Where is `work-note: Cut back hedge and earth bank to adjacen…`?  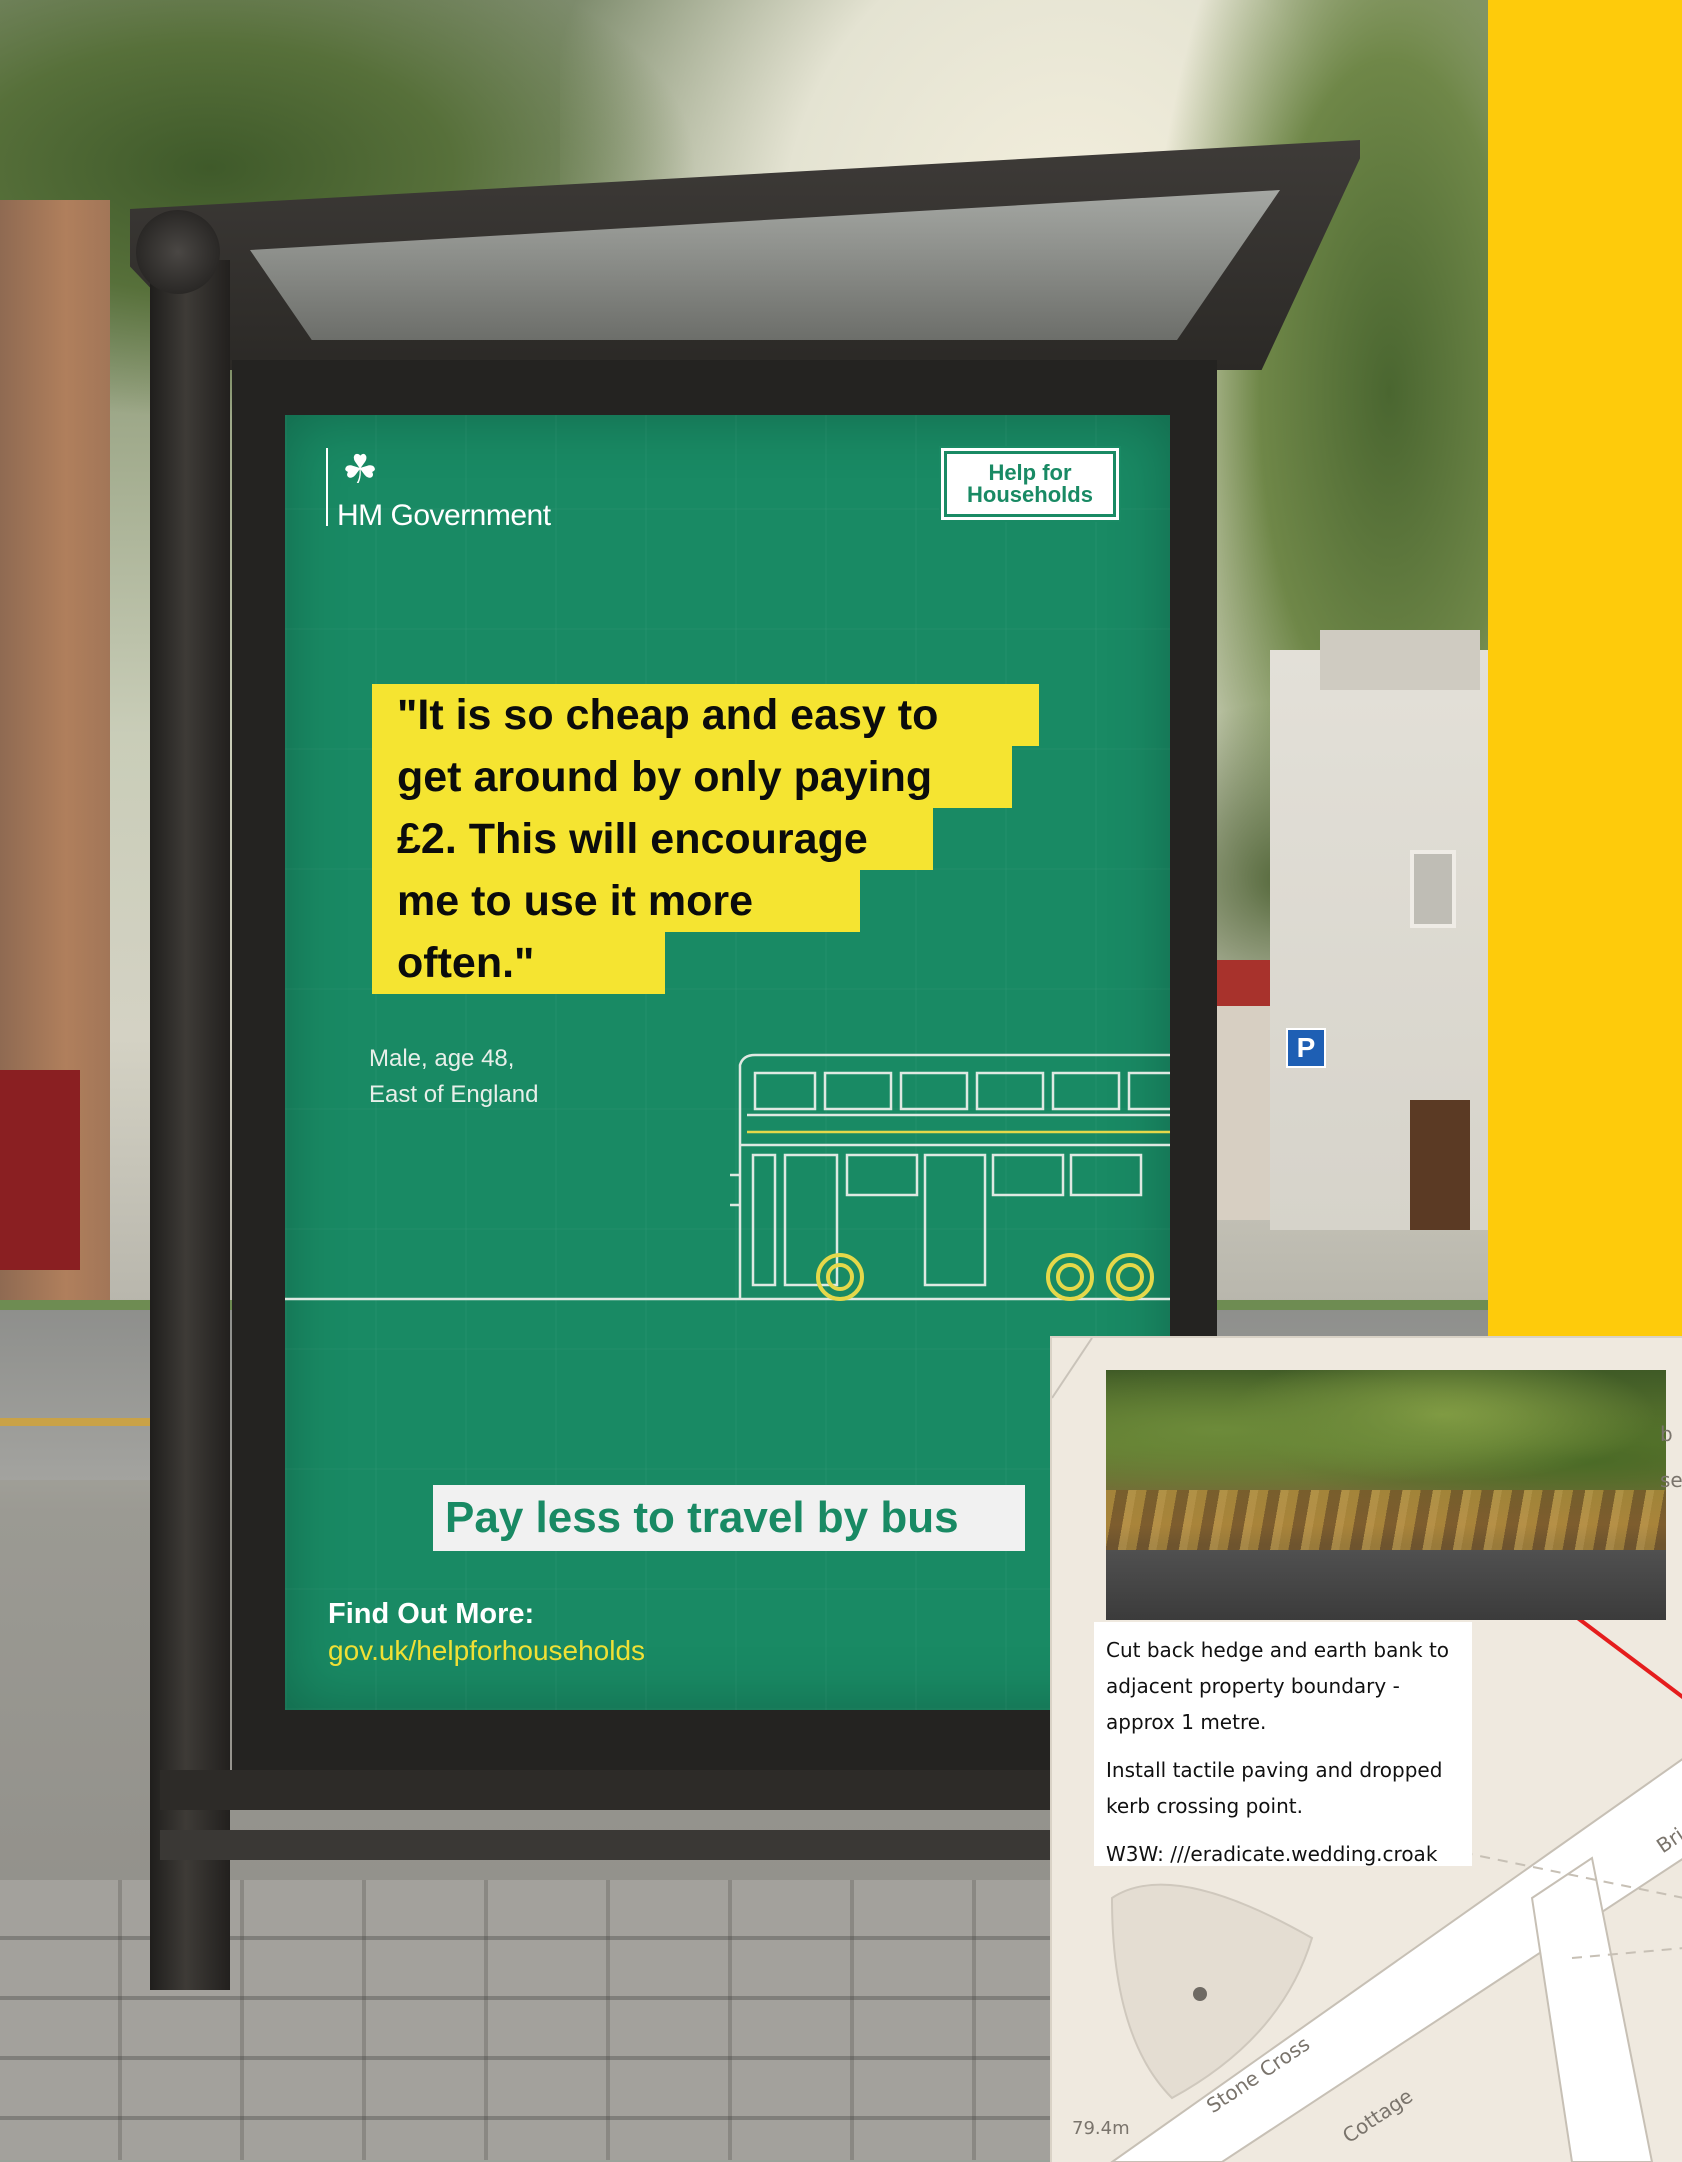 work-note: Cut back hedge and earth bank to adjacen… is located at coordinates (1283, 1744).